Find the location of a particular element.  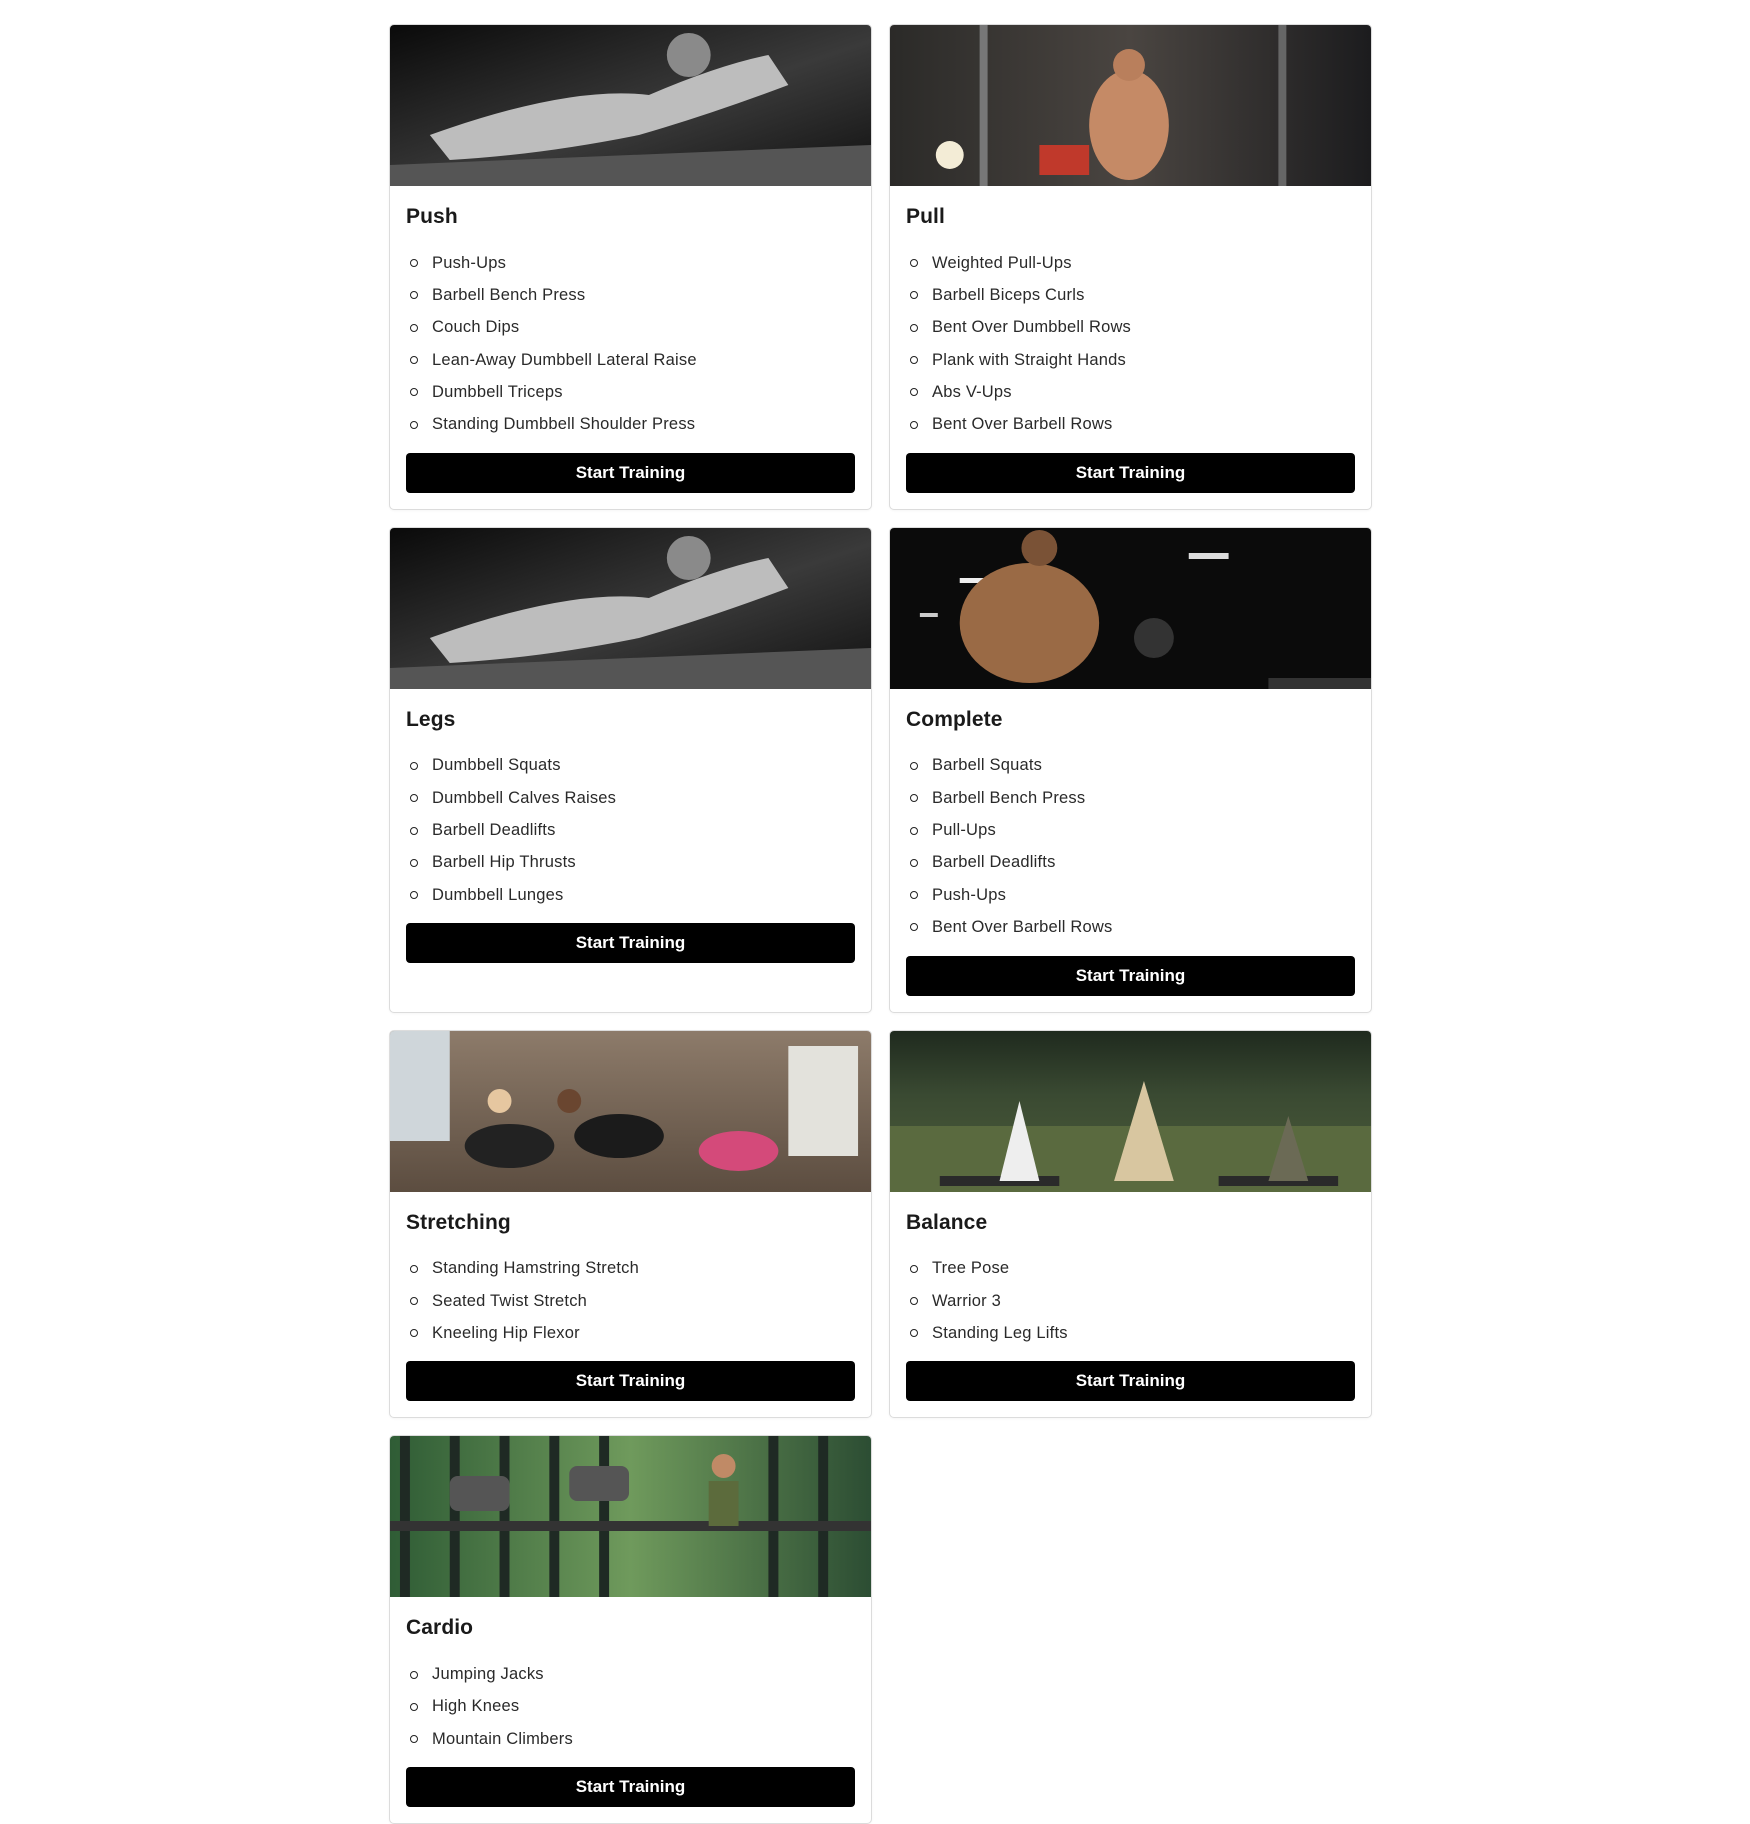

exercise-label: Barbell Biceps Curls is located at coordinates (1008, 294).